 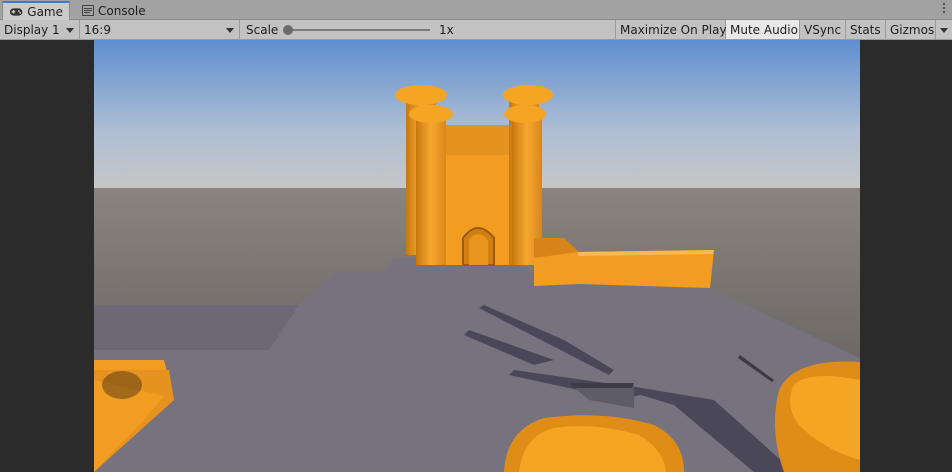 I want to click on display-dropdown-value: Display 1, so click(x=32, y=29).